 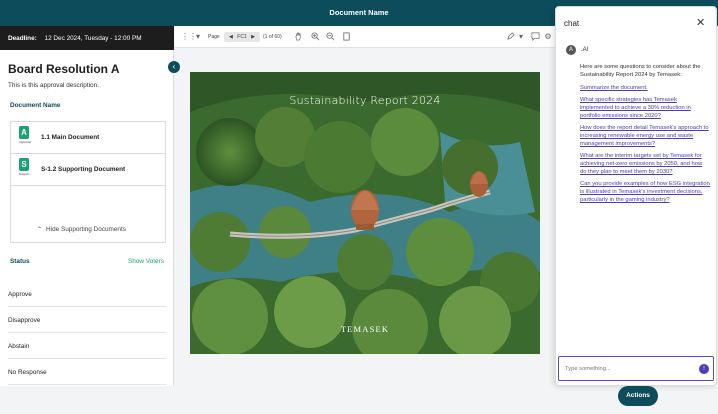 What do you see at coordinates (174, 67) in the screenshot?
I see `collapse-panel-button: ‹` at bounding box center [174, 67].